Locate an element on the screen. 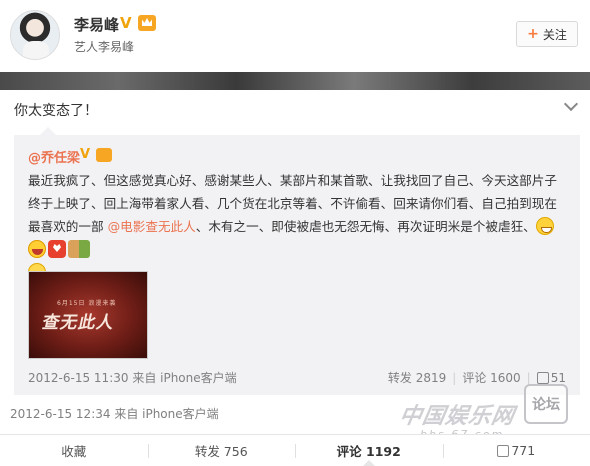 Image resolution: width=590 pixels, height=466 pixels. follow-button: + 关注 is located at coordinates (547, 34).